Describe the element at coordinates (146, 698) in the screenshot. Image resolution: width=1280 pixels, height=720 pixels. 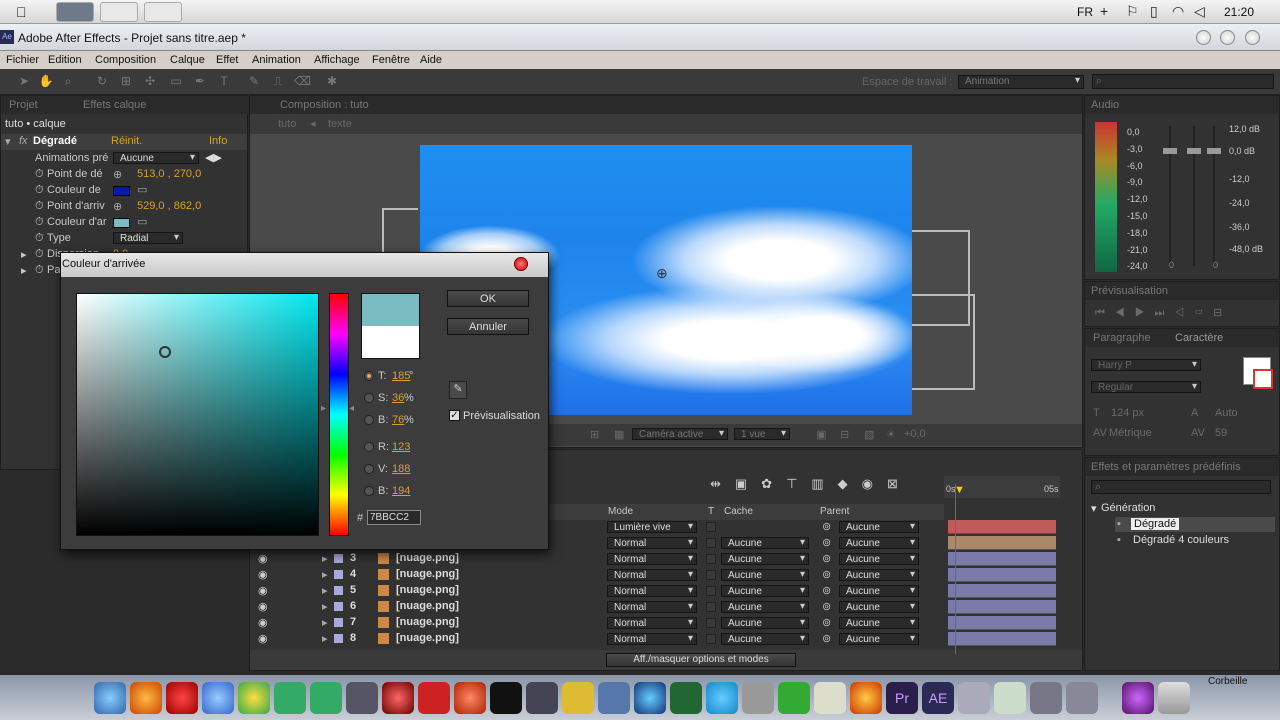
I see `firefox-icon` at that location.